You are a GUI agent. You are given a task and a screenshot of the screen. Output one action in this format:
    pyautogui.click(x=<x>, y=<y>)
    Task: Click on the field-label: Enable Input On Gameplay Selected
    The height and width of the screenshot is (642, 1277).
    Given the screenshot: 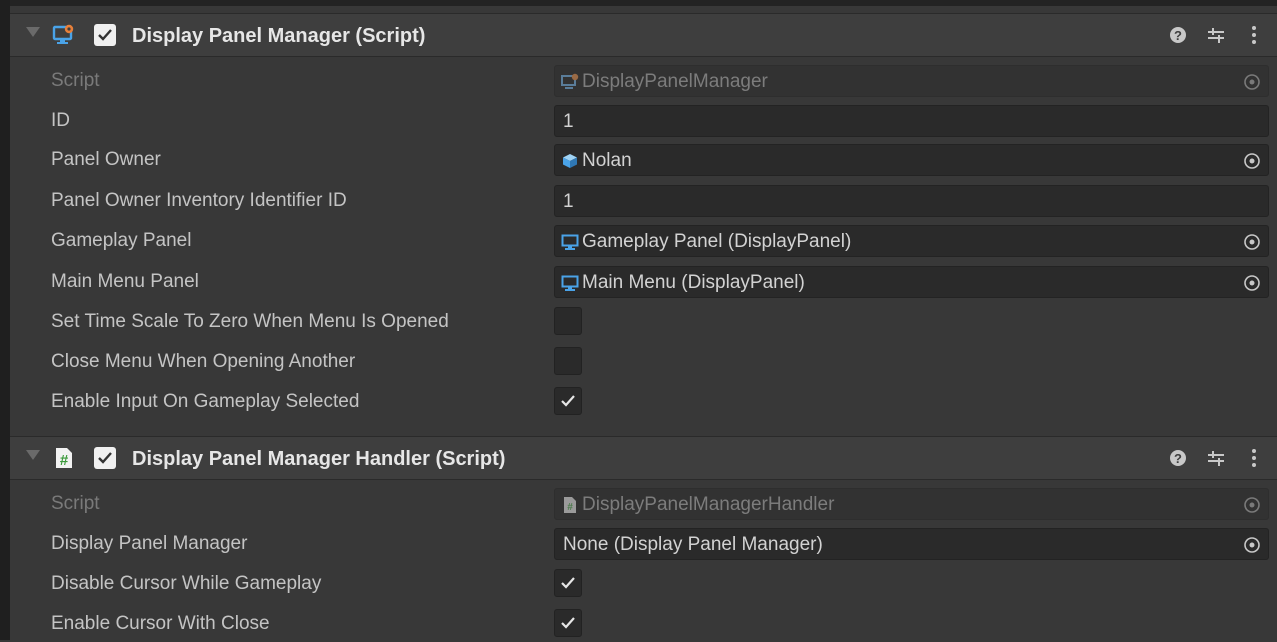 What is the action you would take?
    pyautogui.click(x=205, y=401)
    